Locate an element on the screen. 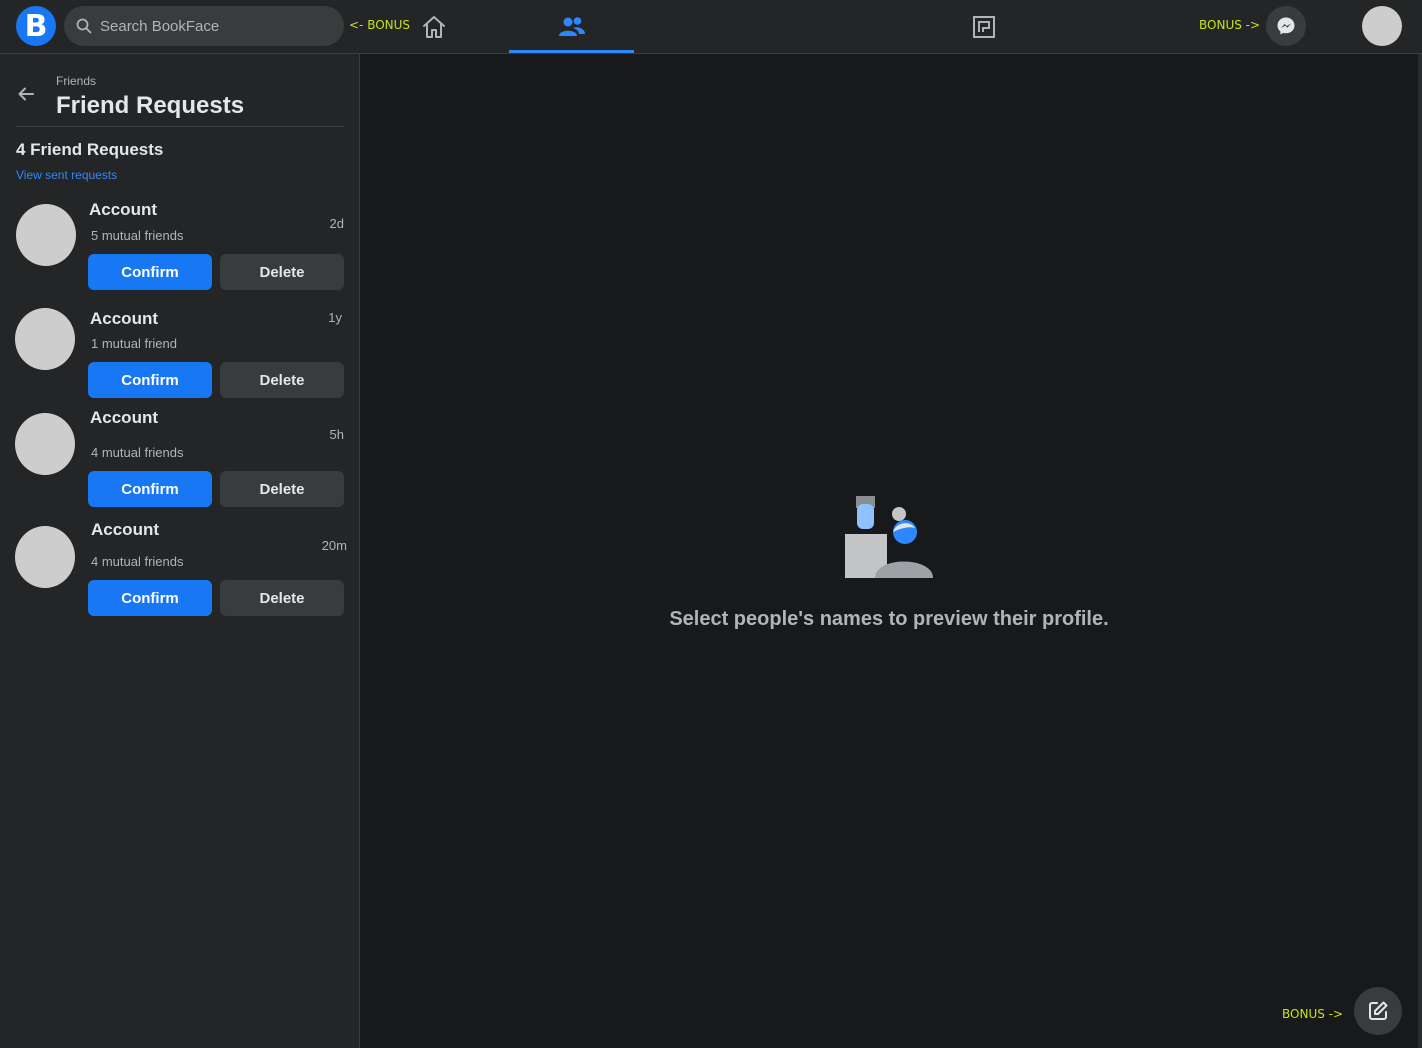 The height and width of the screenshot is (1048, 1422). search-box is located at coordinates (204, 26).